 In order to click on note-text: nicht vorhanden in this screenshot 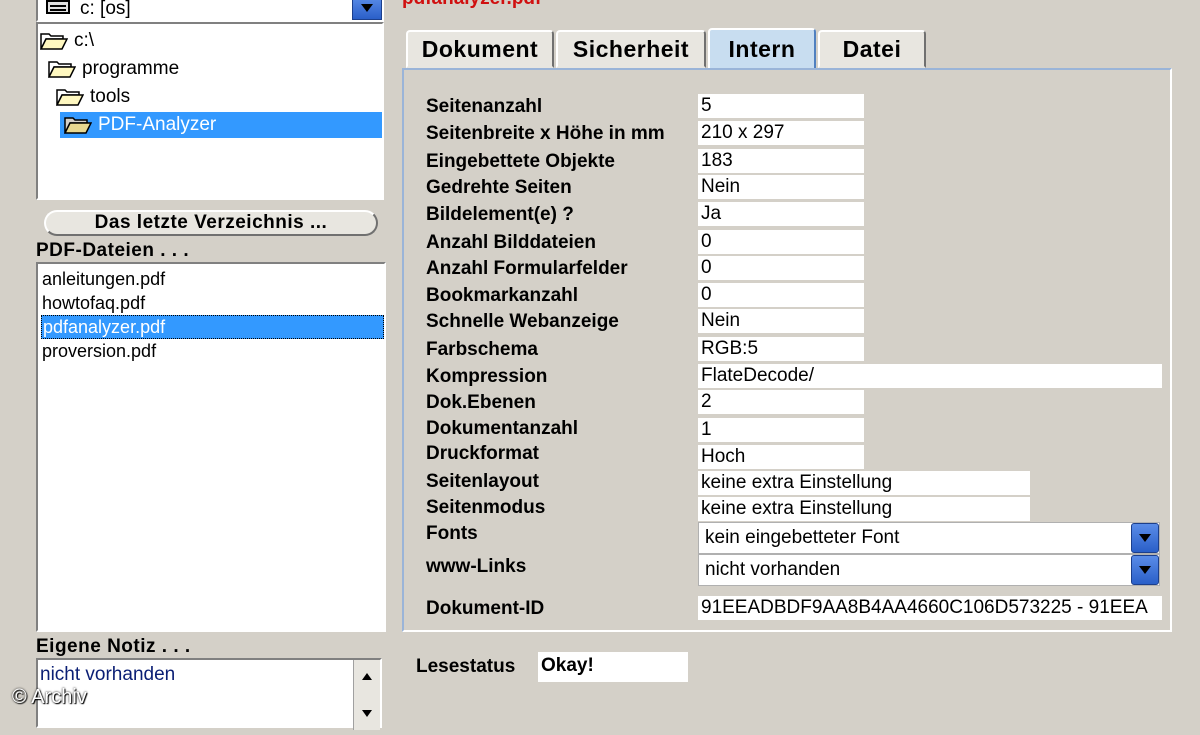, I will do `click(108, 674)`.